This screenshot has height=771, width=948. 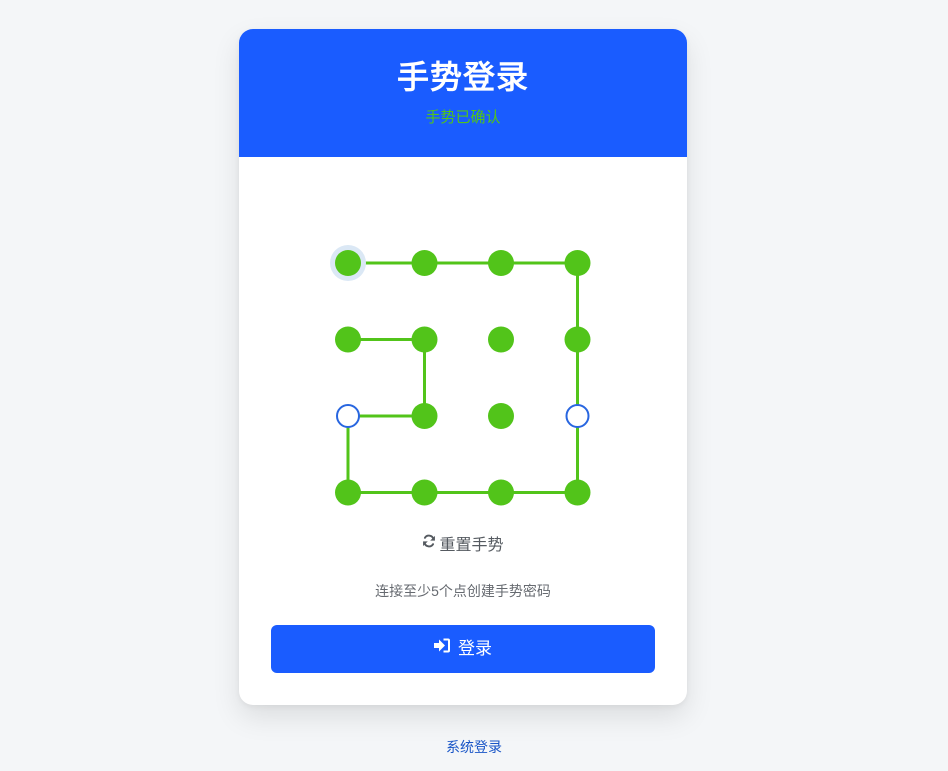 I want to click on gesture-path-line, so click(x=462, y=377).